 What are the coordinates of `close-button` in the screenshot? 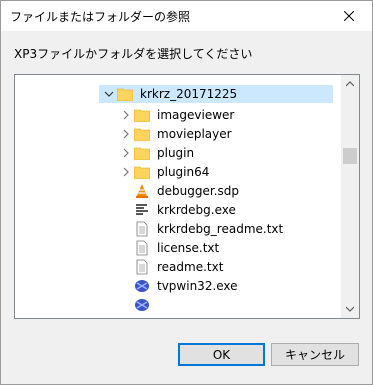 It's located at (349, 16).